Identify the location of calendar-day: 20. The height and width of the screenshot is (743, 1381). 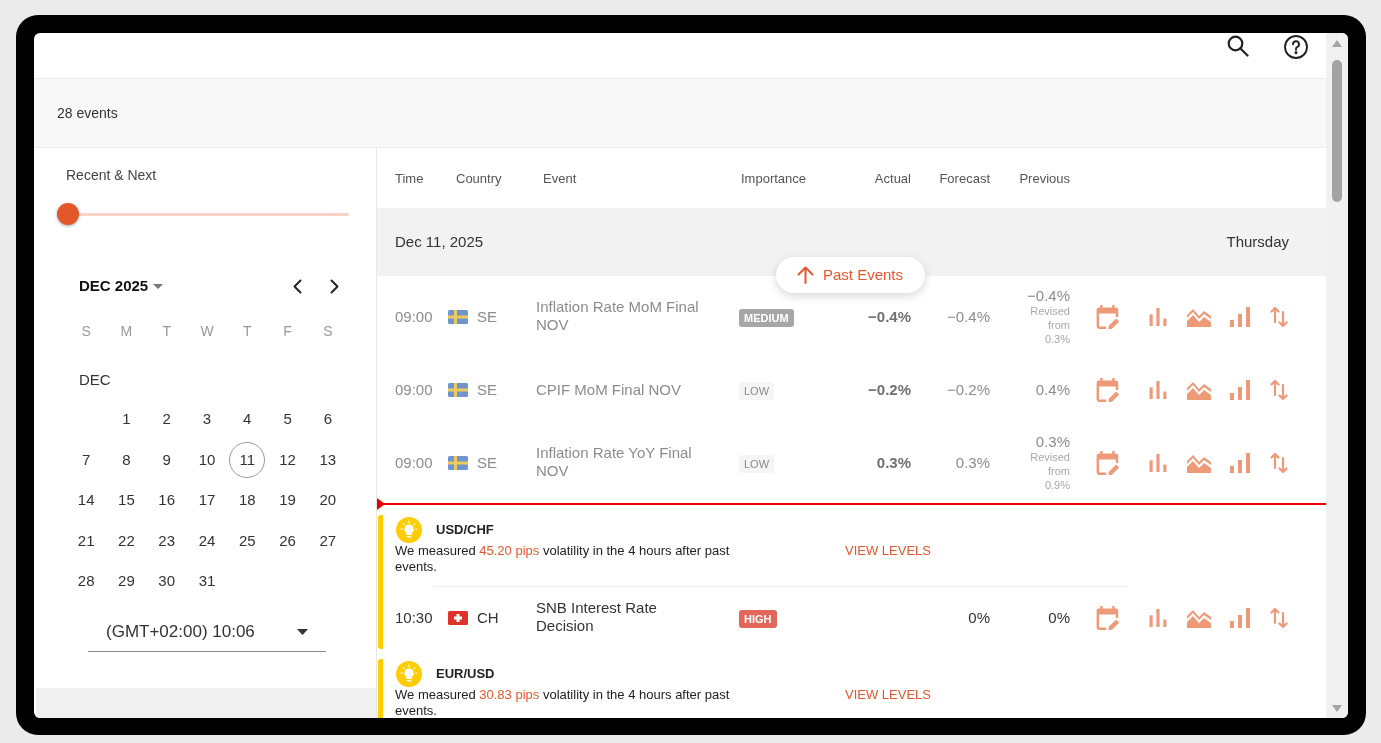
(327, 500).